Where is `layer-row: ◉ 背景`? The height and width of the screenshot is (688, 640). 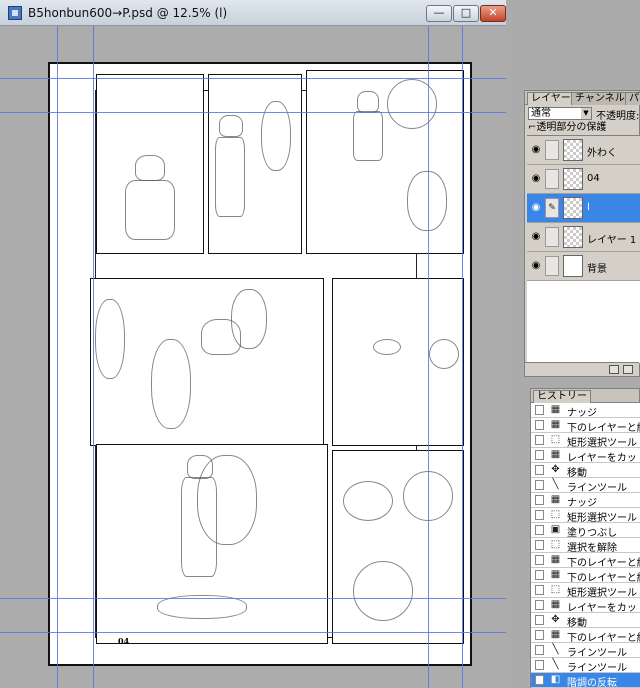
layer-row: ◉ 背景 is located at coordinates (583, 266).